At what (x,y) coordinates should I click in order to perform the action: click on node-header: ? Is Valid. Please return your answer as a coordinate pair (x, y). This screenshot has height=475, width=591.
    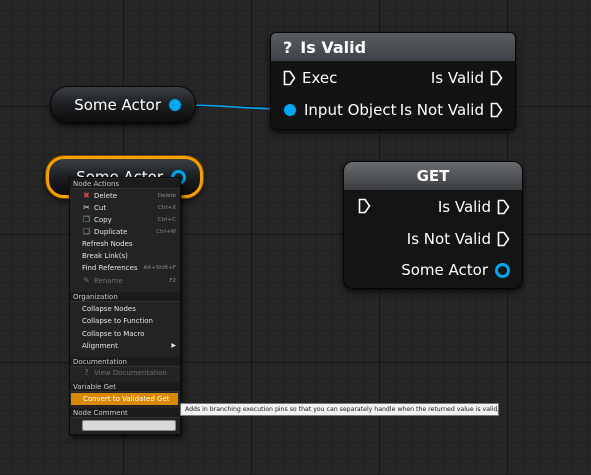
    Looking at the image, I should click on (393, 47).